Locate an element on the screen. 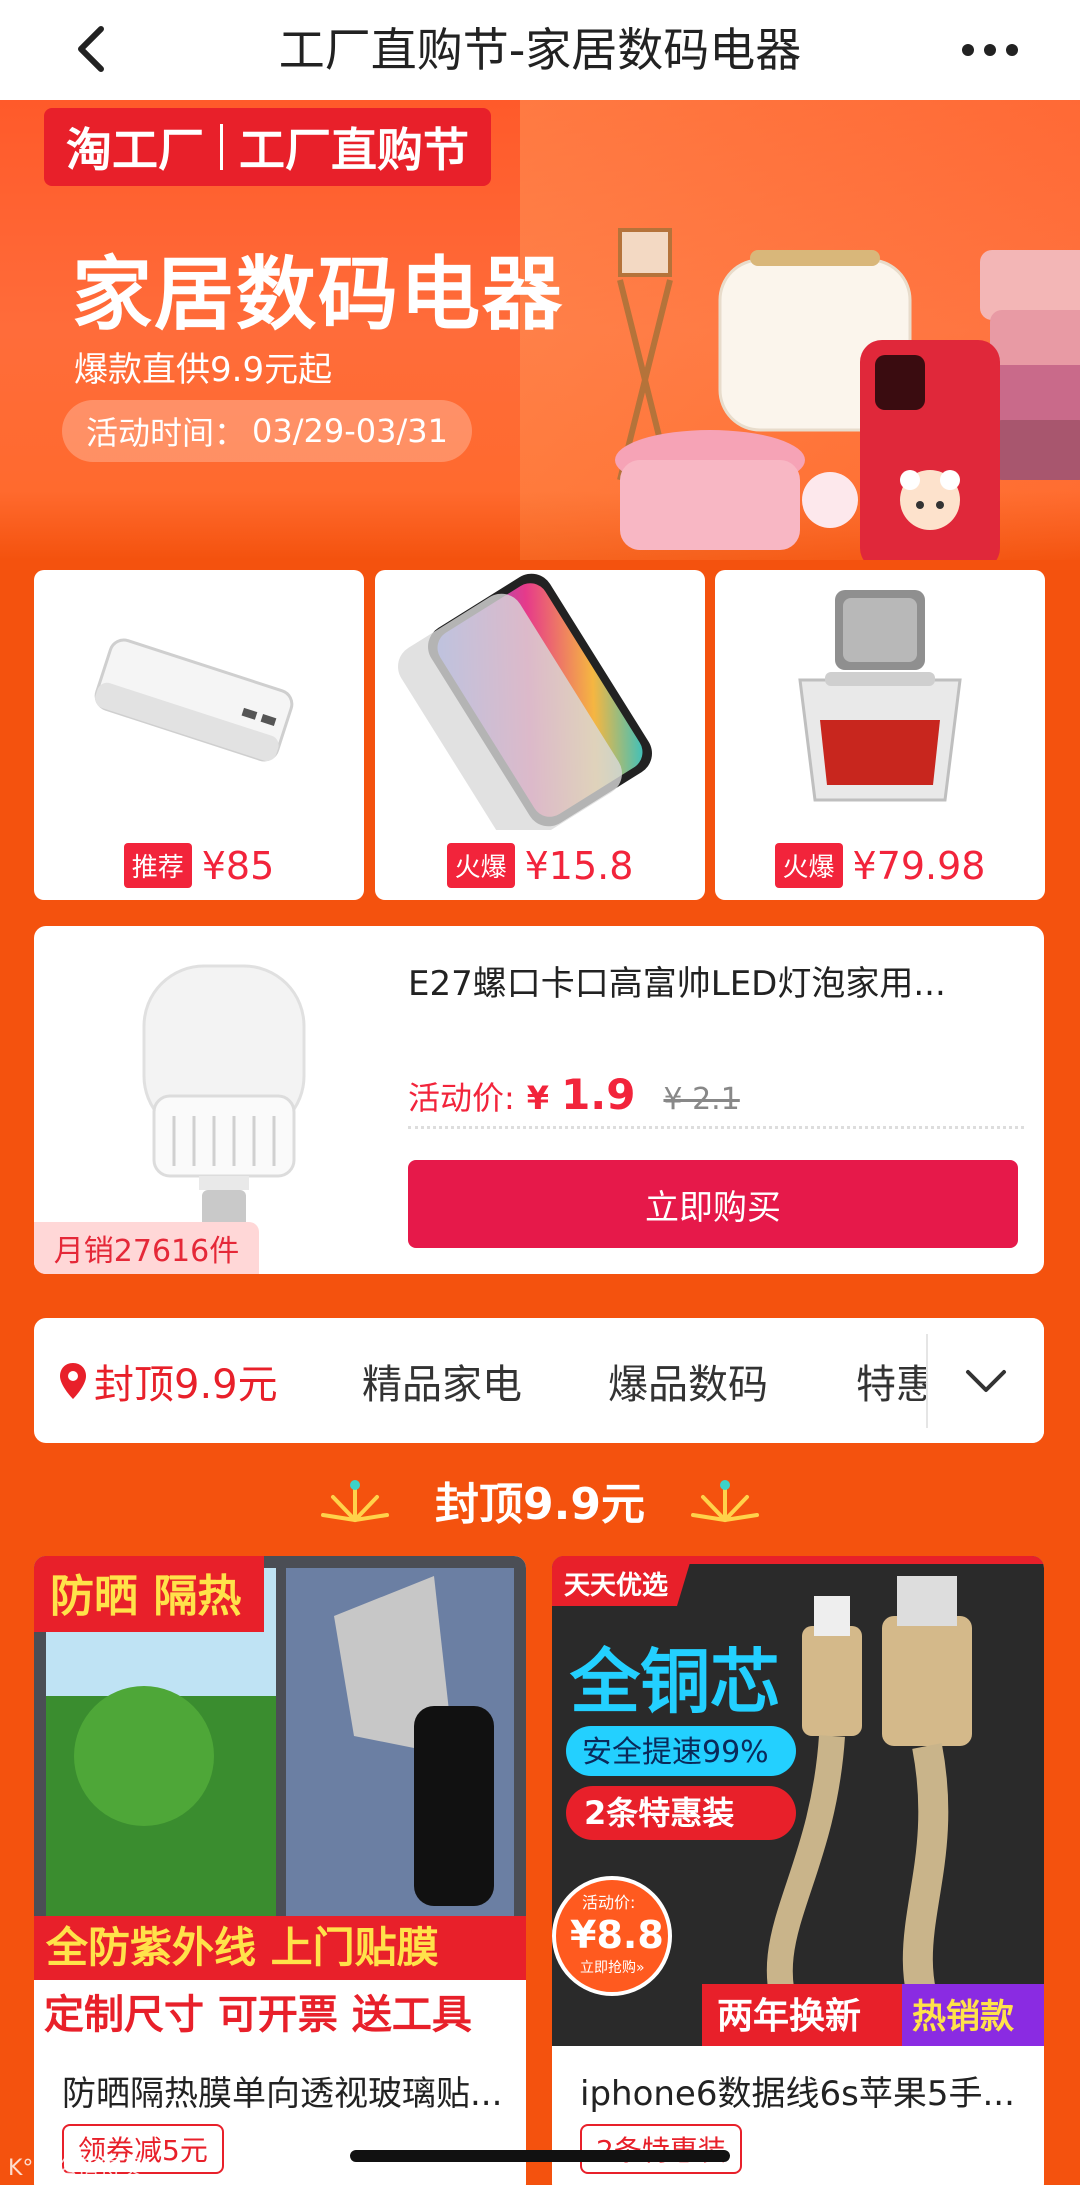 This screenshot has height=2185, width=1080. chevron-down-icon is located at coordinates (986, 1380).